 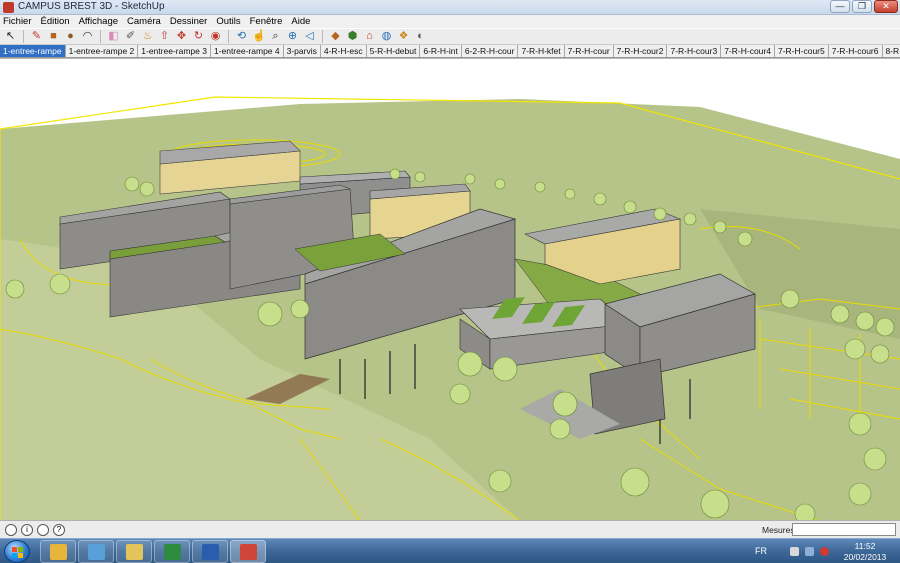 I want to click on scene-tab: 5-R-H-debut, so click(x=393, y=51).